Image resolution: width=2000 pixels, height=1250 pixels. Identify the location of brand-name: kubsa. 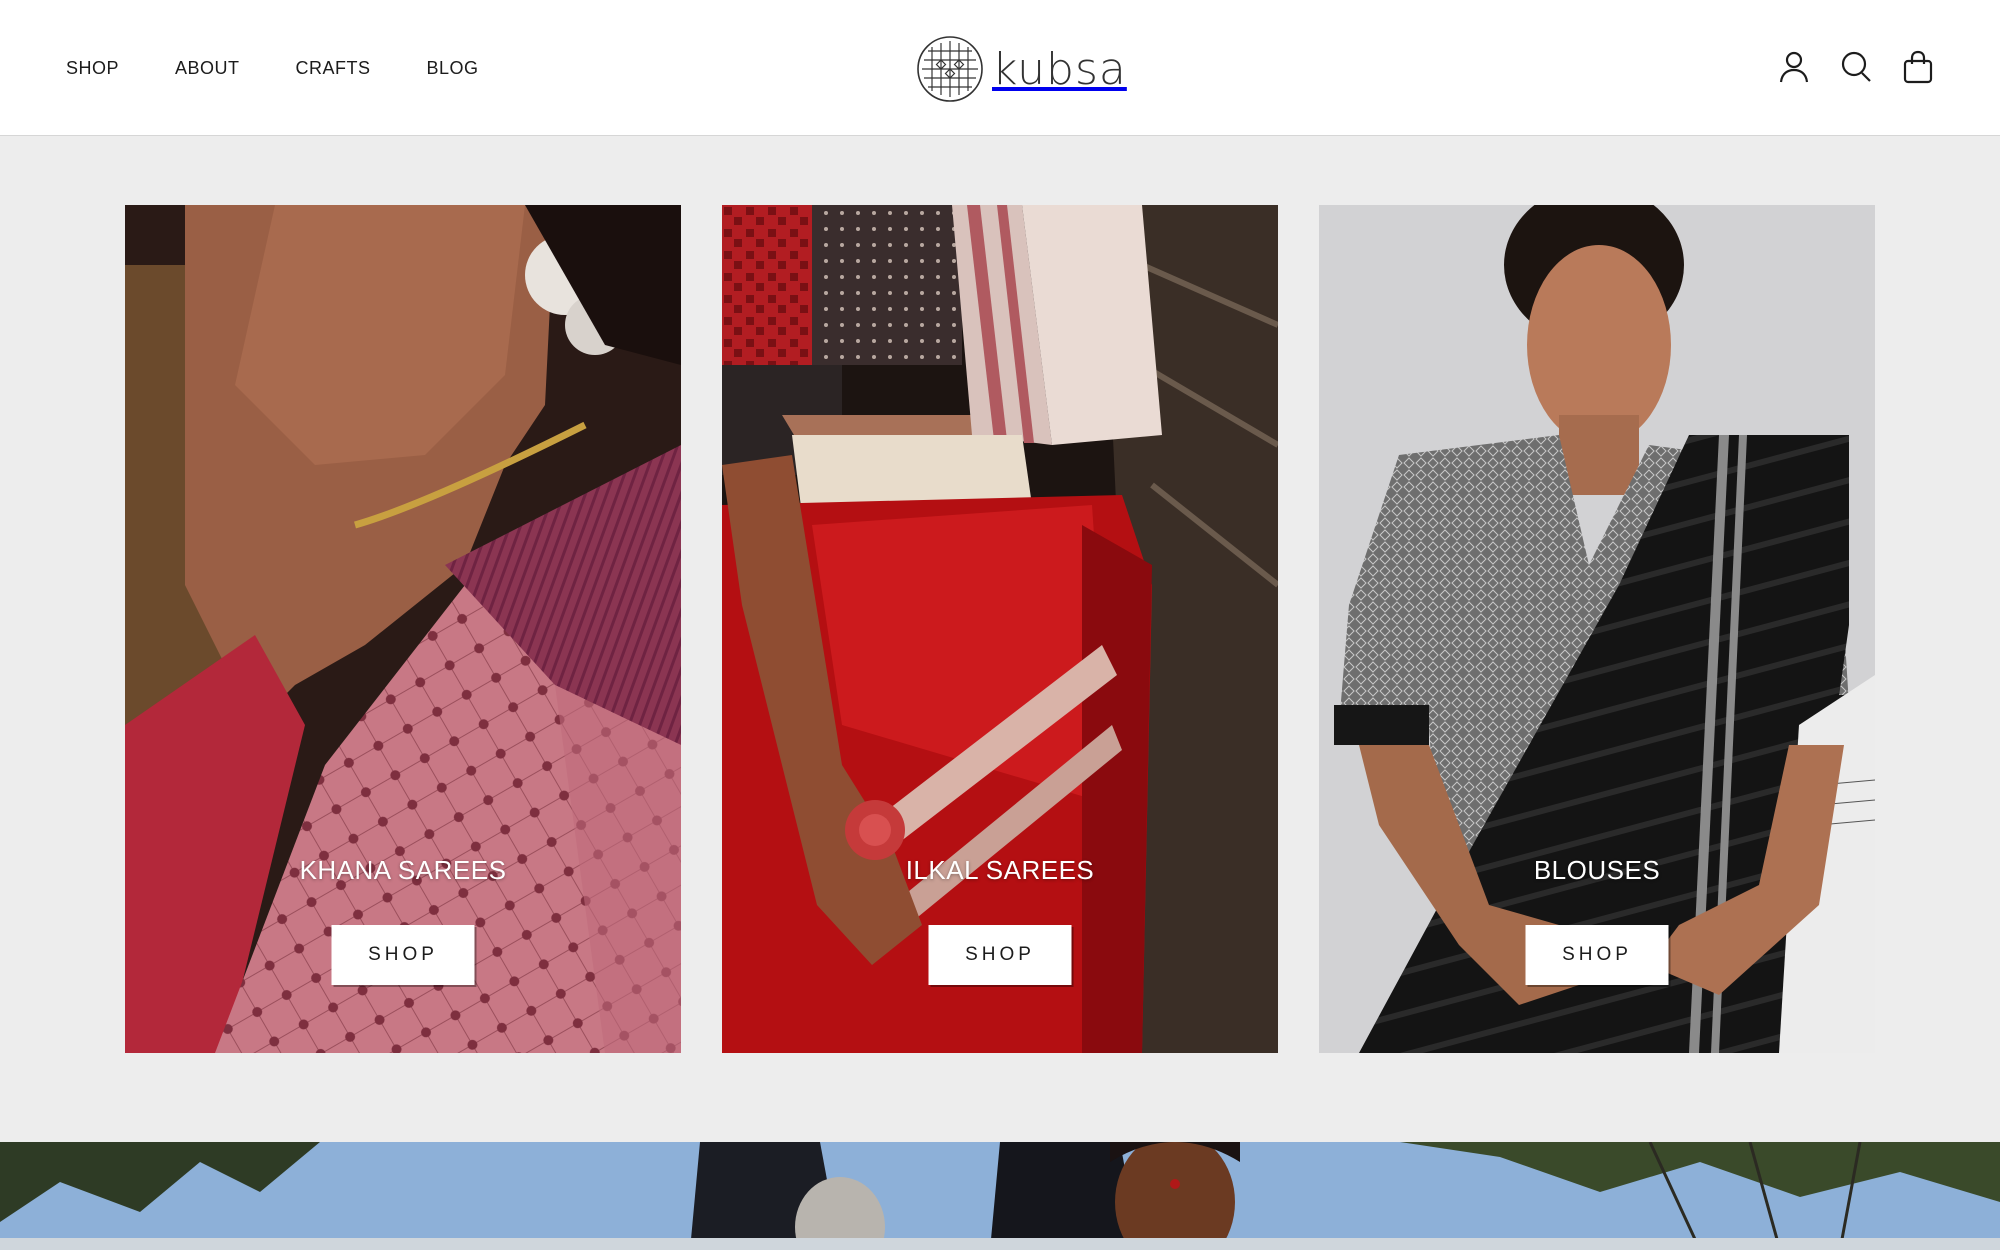
(1059, 69).